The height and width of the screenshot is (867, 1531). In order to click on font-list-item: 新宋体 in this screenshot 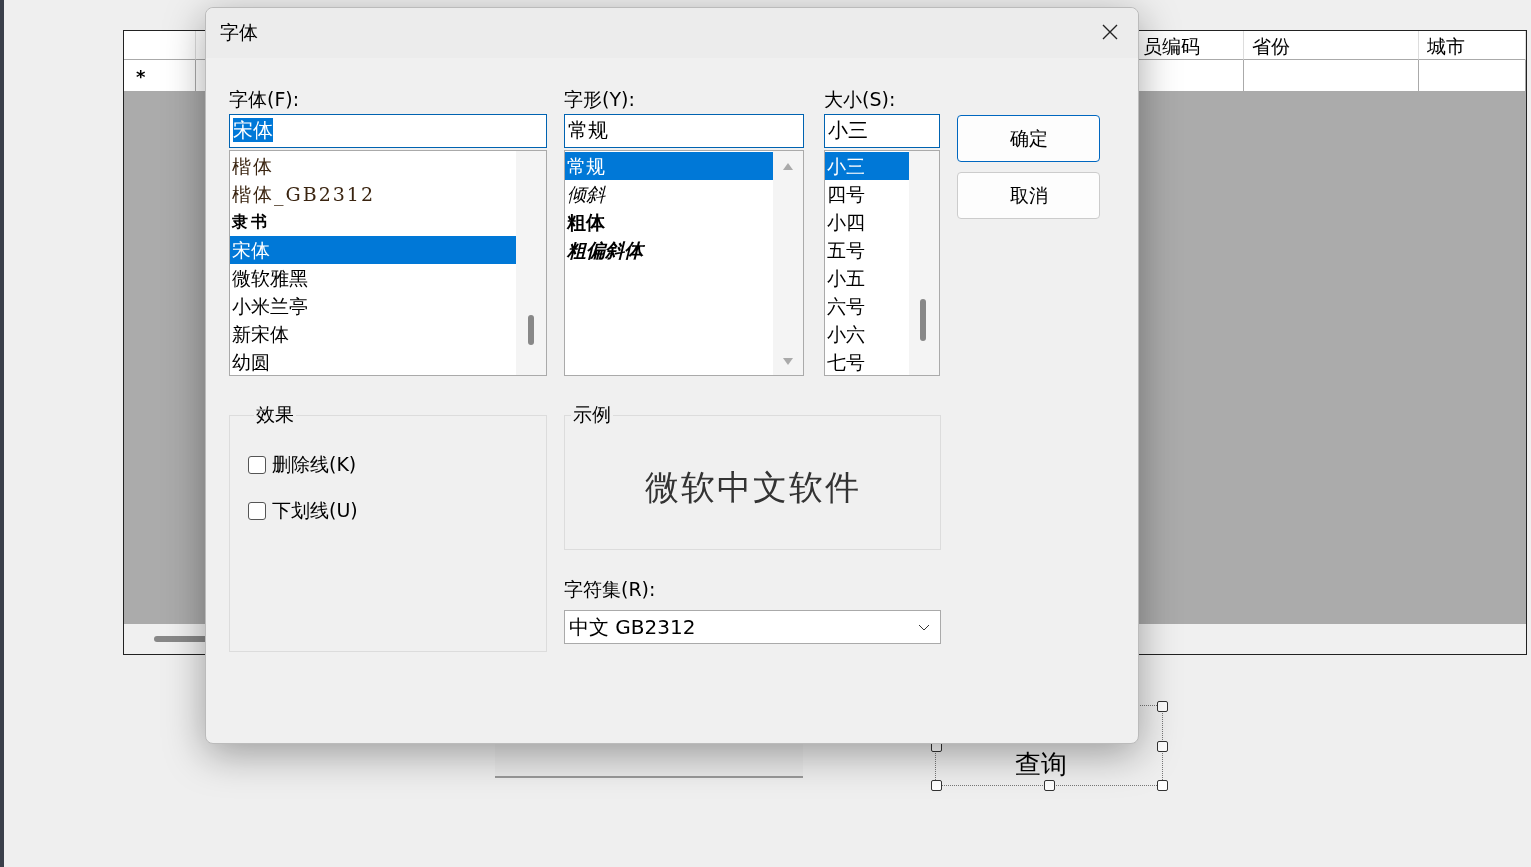, I will do `click(373, 334)`.